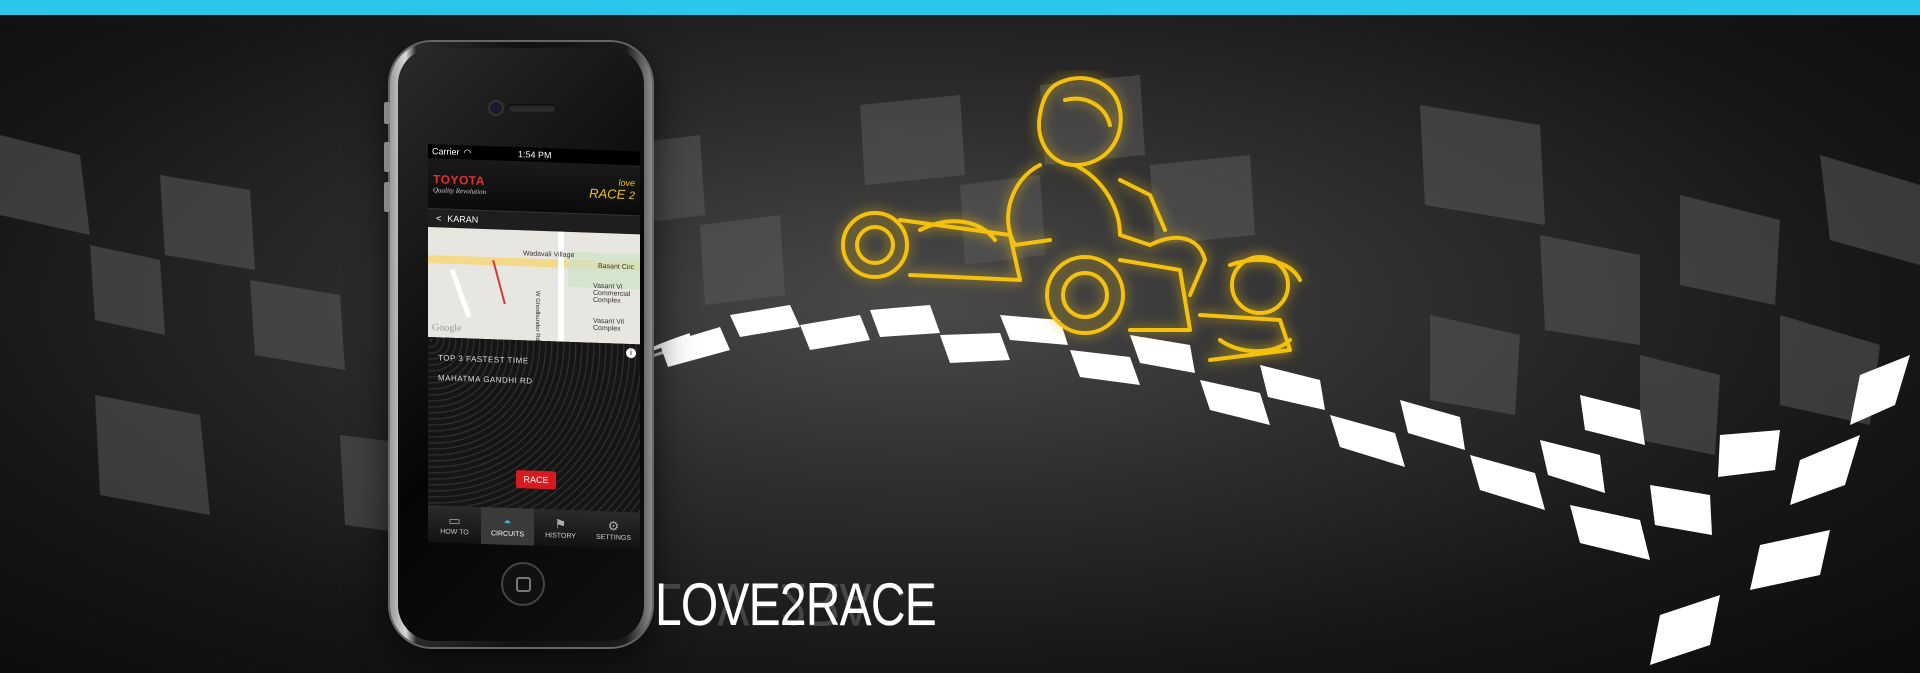 The width and height of the screenshot is (1920, 673). I want to click on neon-go-kart-driver-icon, so click(1071, 219).